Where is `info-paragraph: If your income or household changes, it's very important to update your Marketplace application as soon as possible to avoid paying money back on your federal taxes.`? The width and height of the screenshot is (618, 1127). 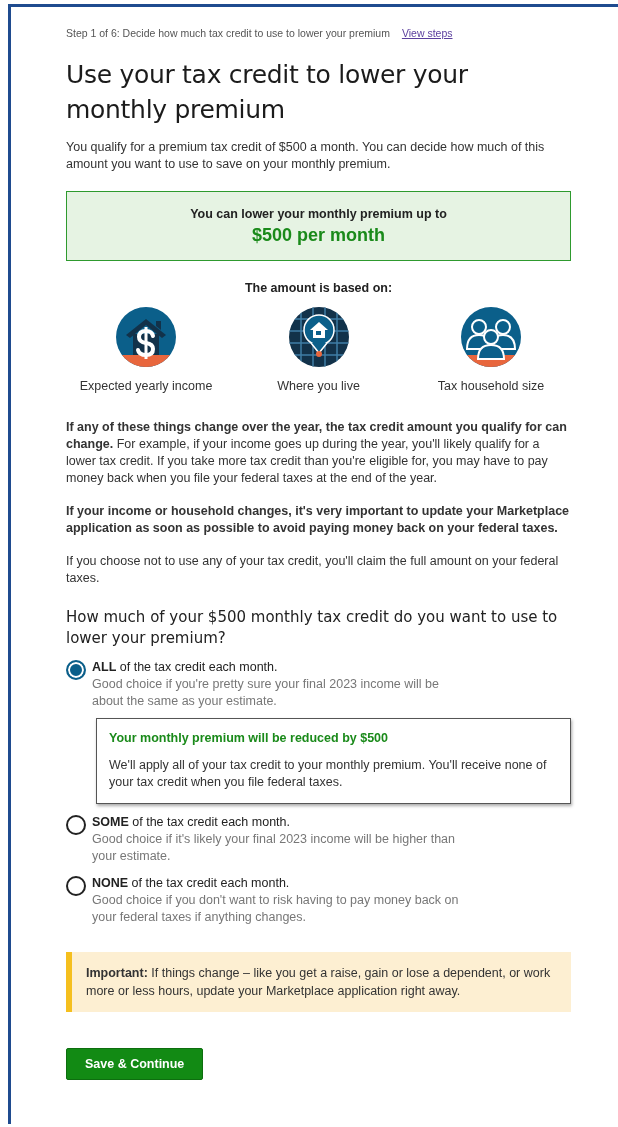
info-paragraph: If your income or household changes, it's very important to update your Marketplace application as soon as possible to avoid paying money back on your federal taxes. is located at coordinates (318, 520).